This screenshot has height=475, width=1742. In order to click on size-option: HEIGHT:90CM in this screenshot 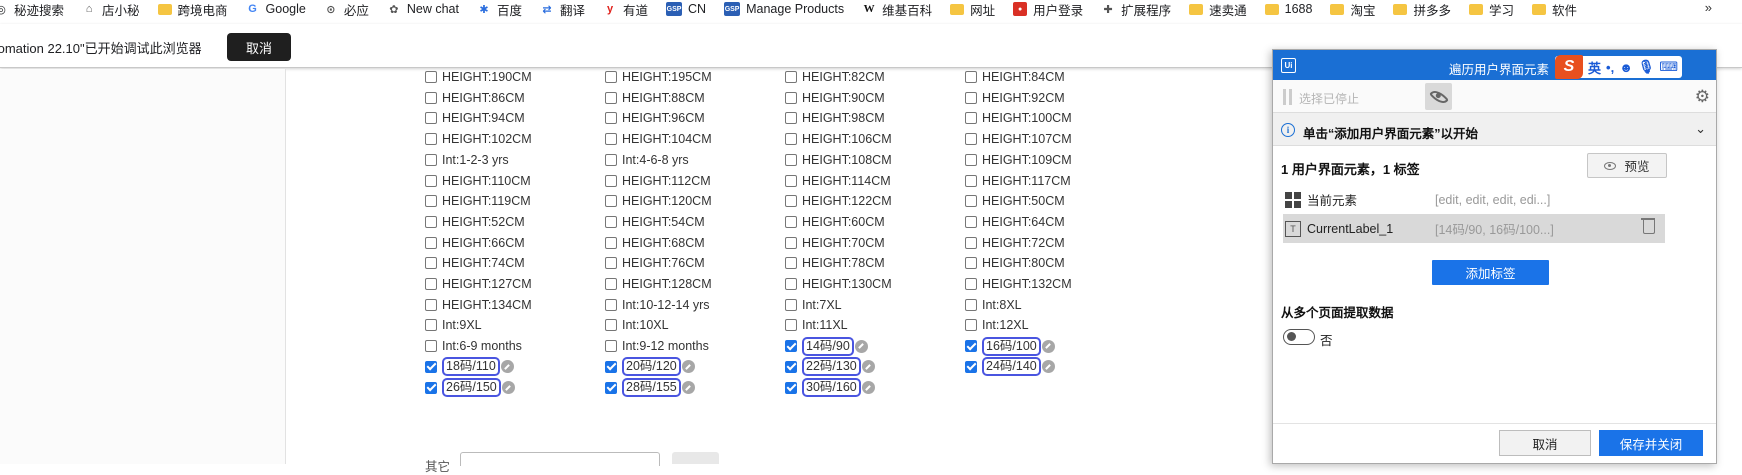, I will do `click(835, 98)`.